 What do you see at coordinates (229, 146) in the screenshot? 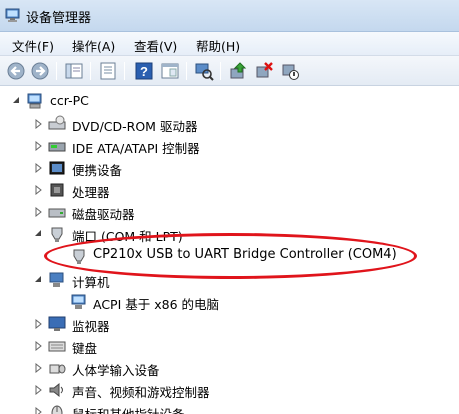
I see `tree-item-ide: IDE ATA/ATAPI 控制器` at bounding box center [229, 146].